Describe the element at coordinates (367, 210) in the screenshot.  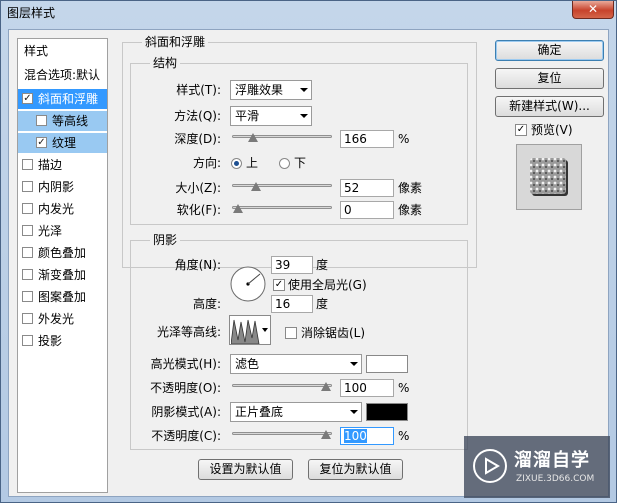
I see `soften-input: 0` at that location.